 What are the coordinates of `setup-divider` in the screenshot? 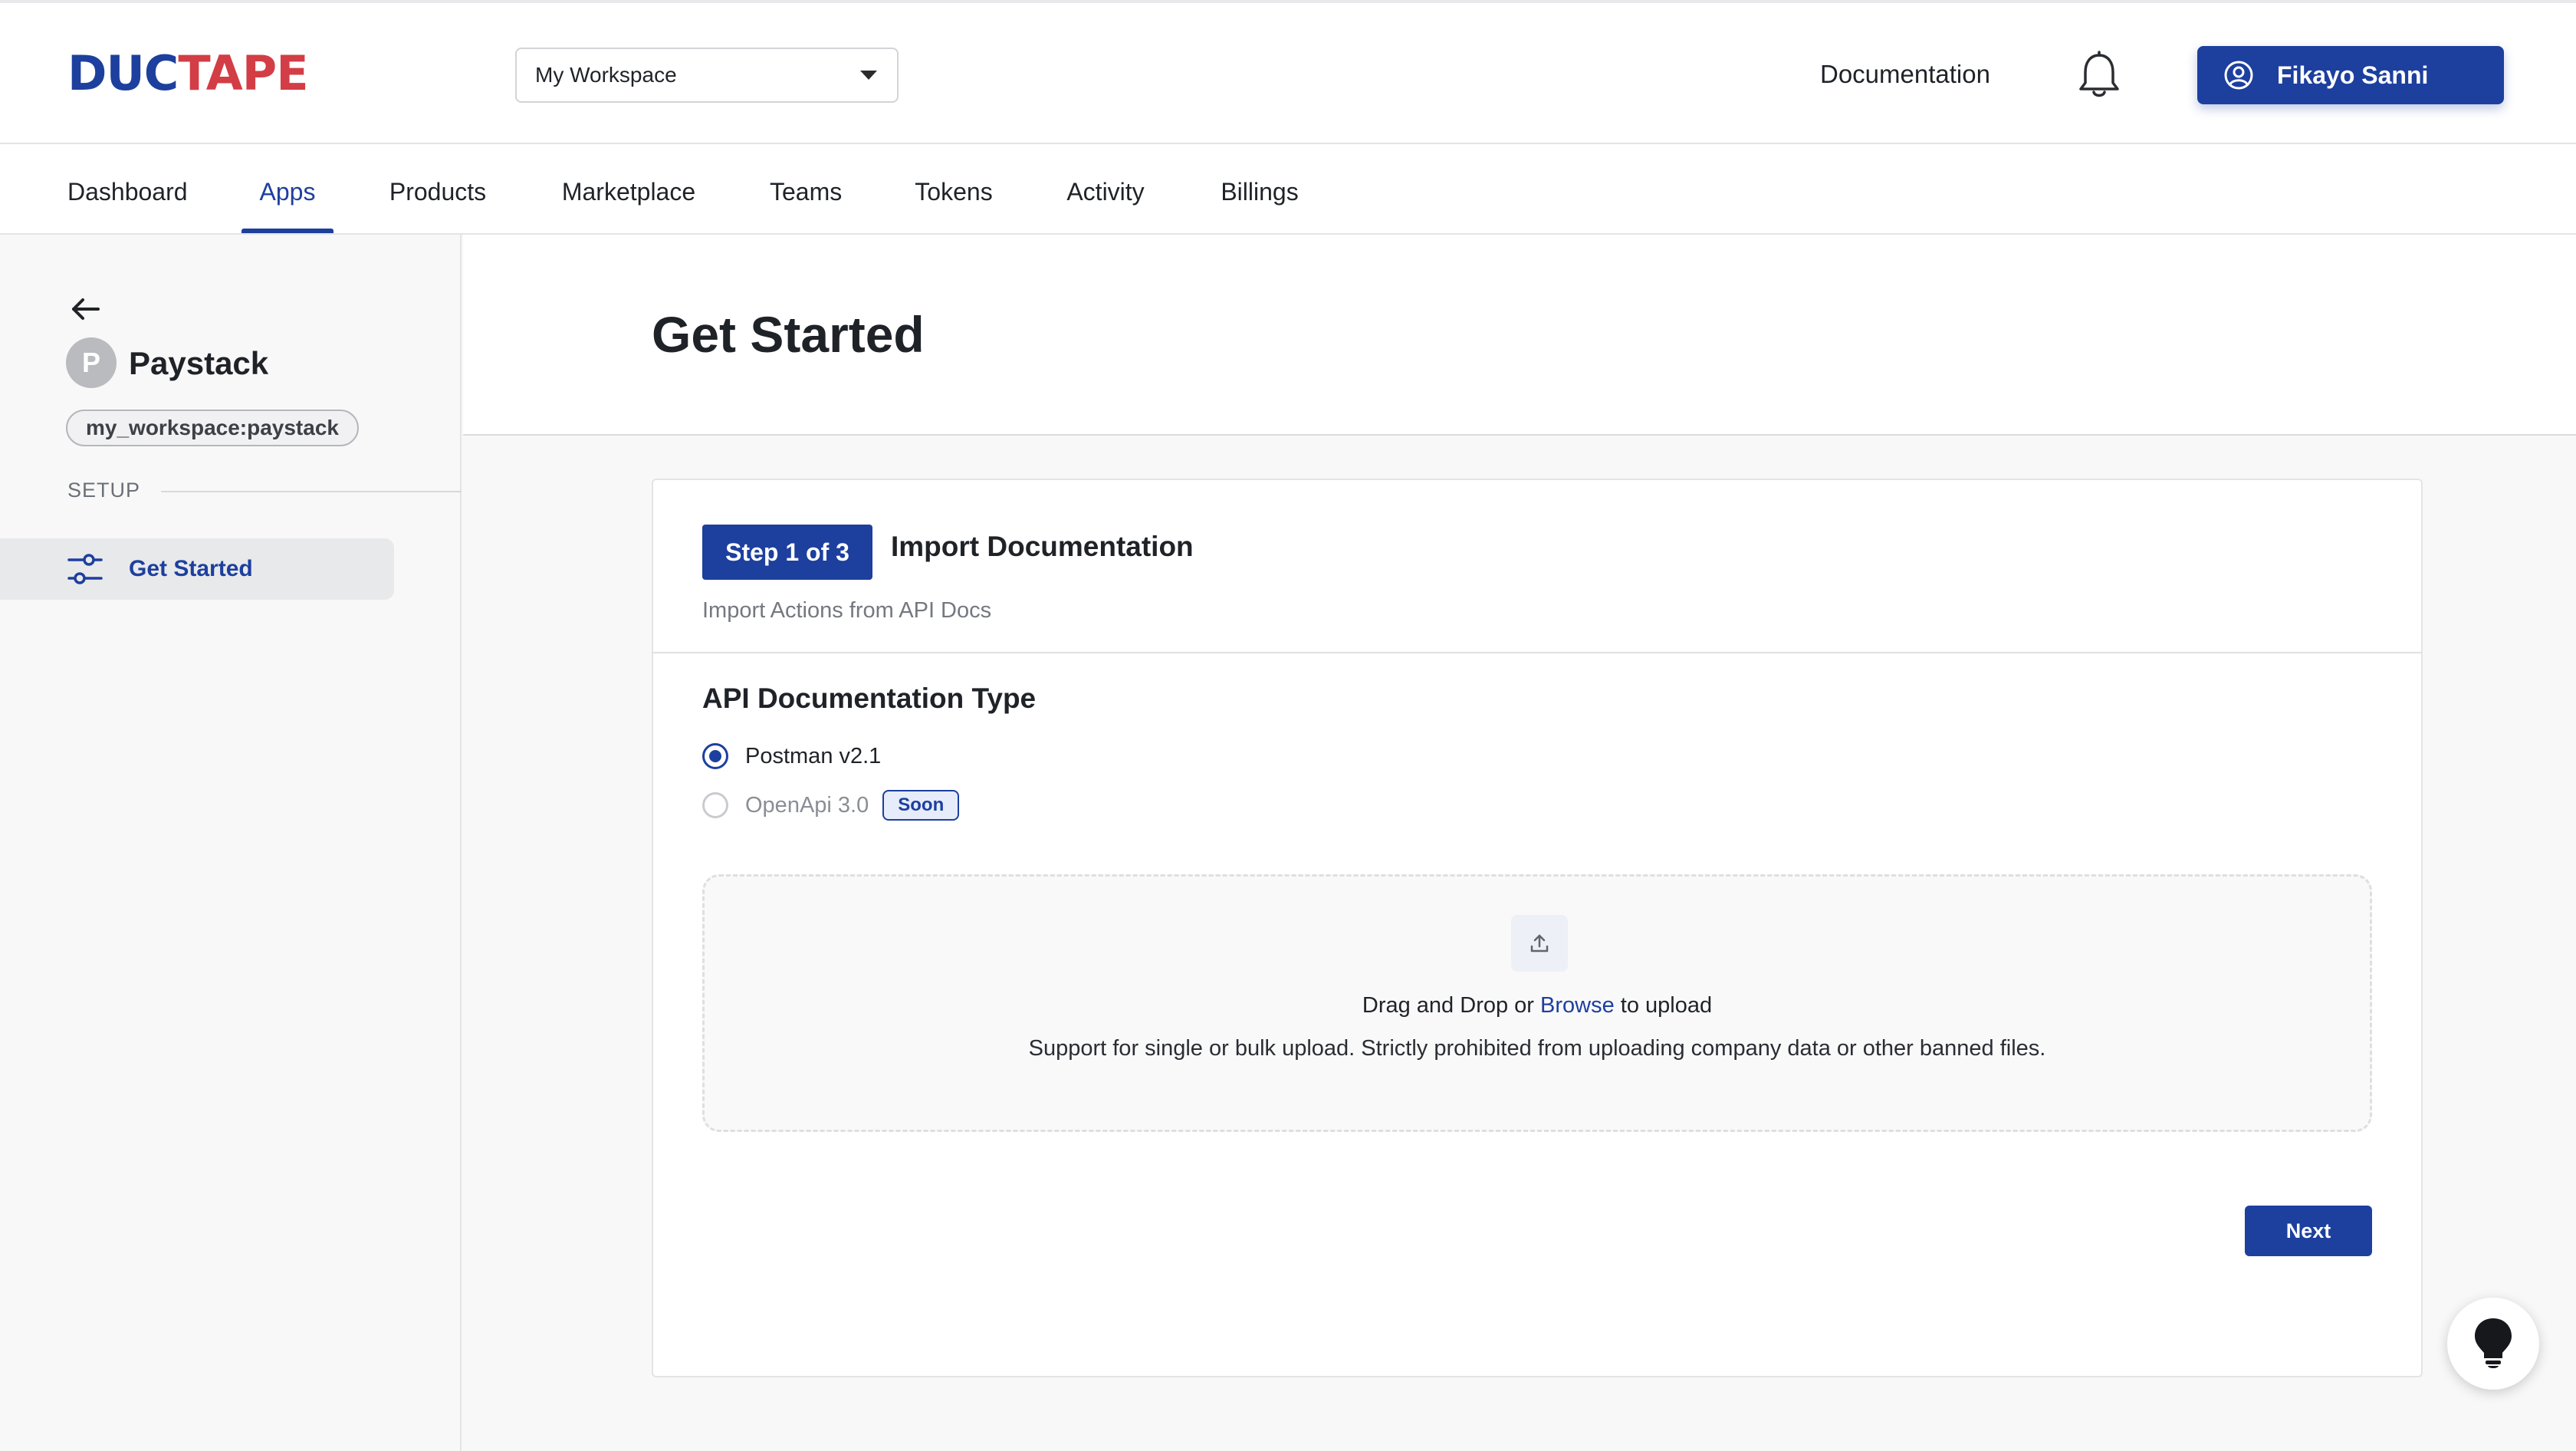 It's located at (311, 491).